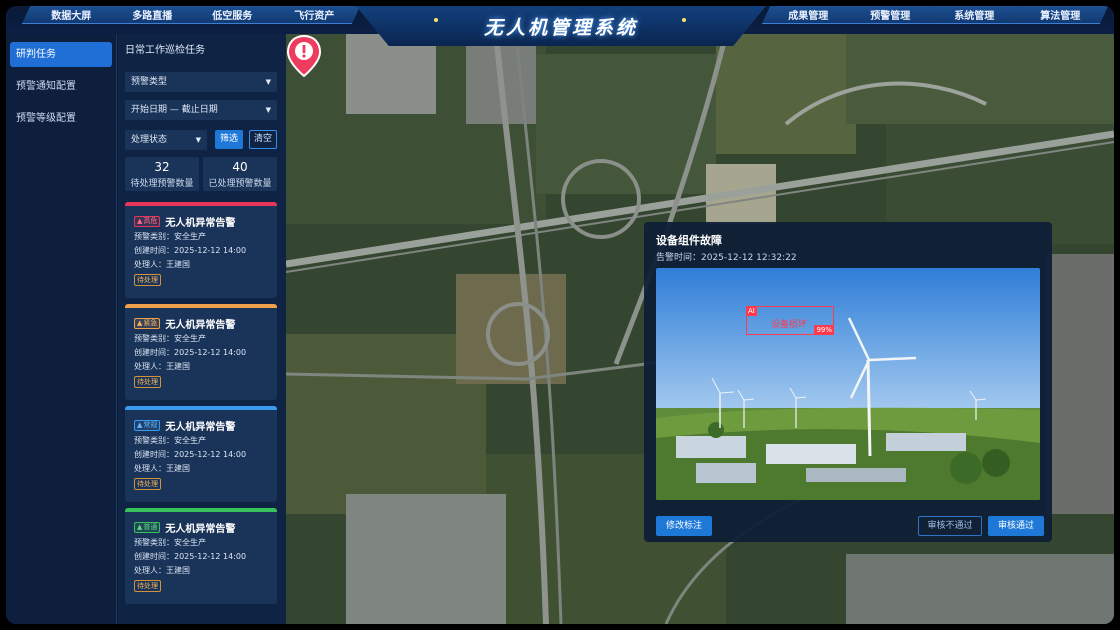  What do you see at coordinates (147, 425) in the screenshot?
I see `level-tag: ▲ 常规` at bounding box center [147, 425].